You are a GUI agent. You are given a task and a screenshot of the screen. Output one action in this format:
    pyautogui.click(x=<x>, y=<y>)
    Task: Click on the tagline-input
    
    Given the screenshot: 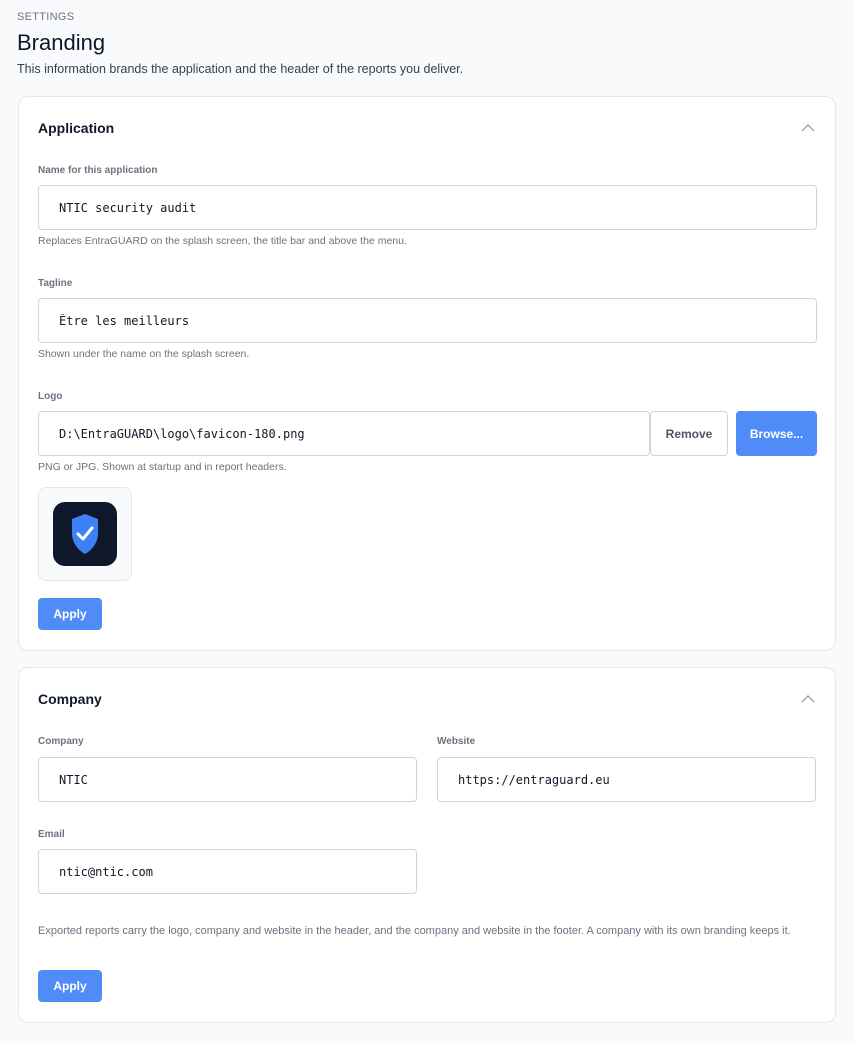 What is the action you would take?
    pyautogui.click(x=427, y=320)
    